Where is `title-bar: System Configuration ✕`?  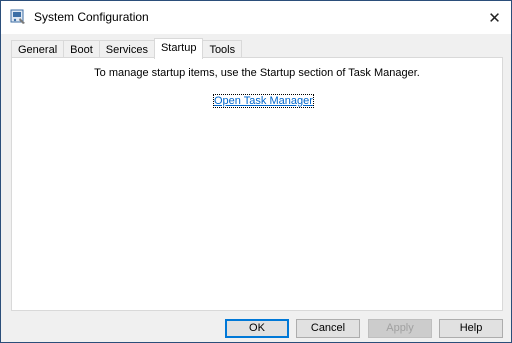 title-bar: System Configuration ✕ is located at coordinates (256, 17).